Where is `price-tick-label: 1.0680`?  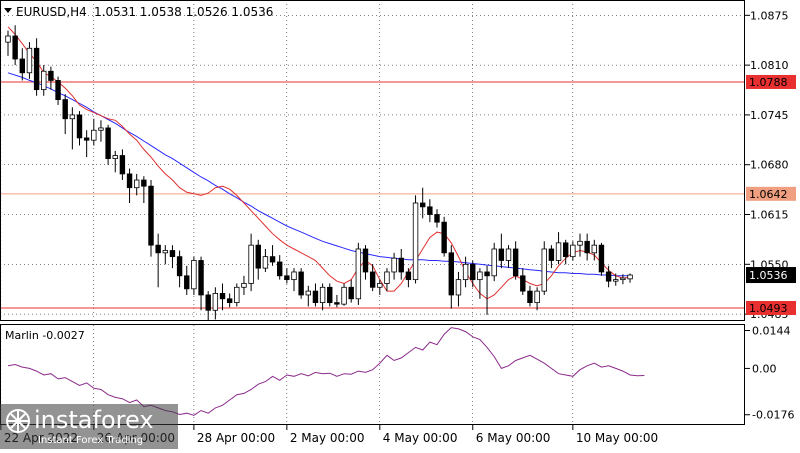 price-tick-label: 1.0680 is located at coordinates (769, 165).